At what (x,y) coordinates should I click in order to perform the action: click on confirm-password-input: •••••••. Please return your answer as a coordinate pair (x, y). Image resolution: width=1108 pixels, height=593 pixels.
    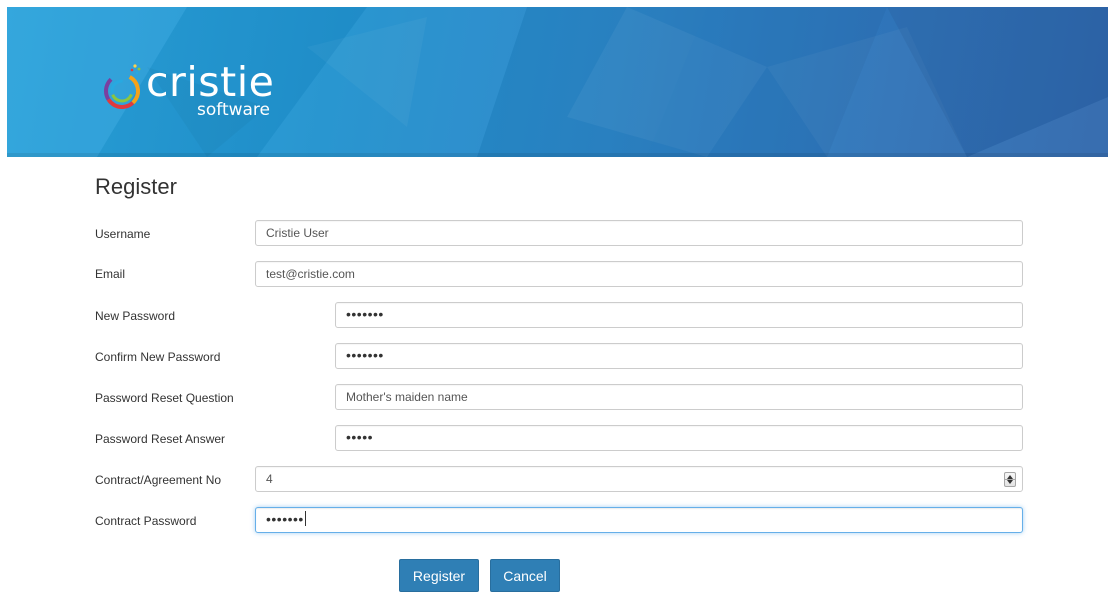
    Looking at the image, I should click on (679, 356).